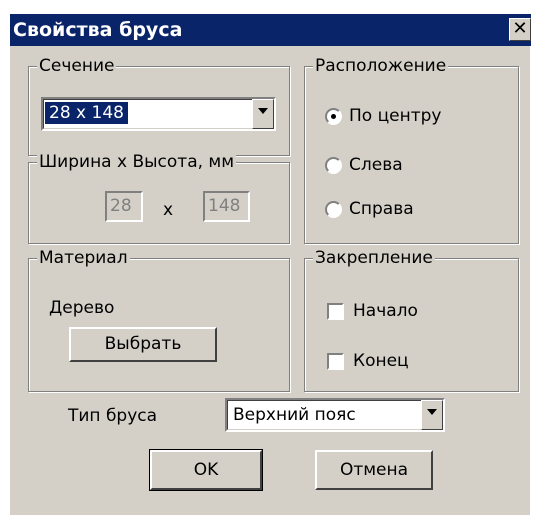 Image resolution: width=536 pixels, height=515 pixels. I want to click on fixing-end-label: Конец, so click(381, 361).